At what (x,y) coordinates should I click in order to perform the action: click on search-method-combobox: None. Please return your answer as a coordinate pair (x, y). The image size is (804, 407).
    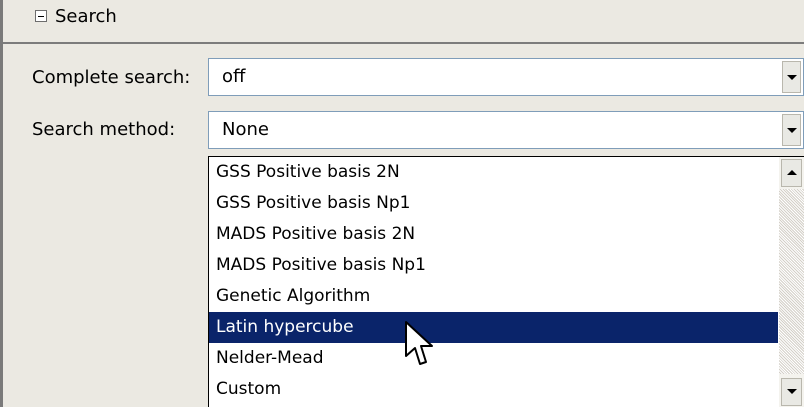
    Looking at the image, I should click on (506, 130).